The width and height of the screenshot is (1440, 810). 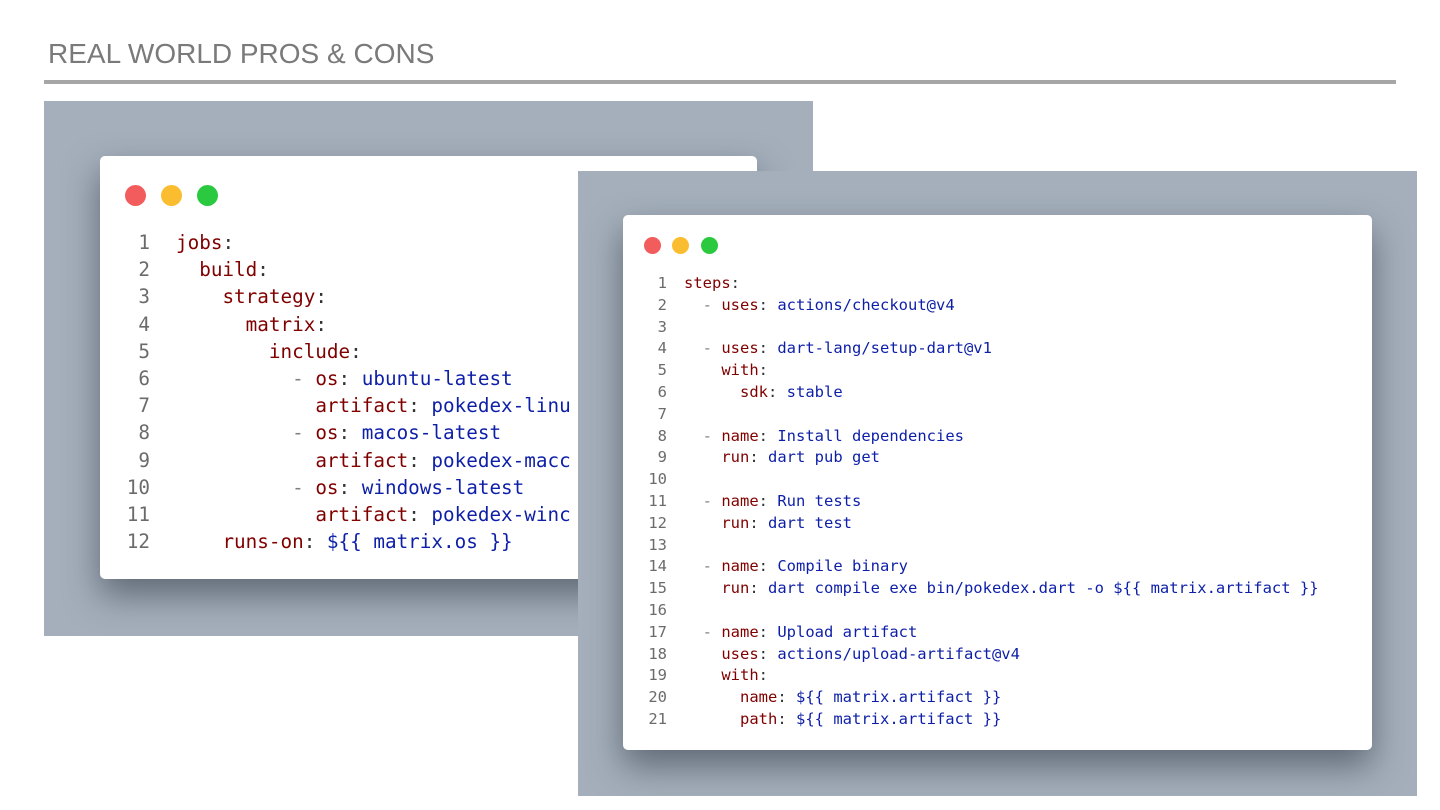 What do you see at coordinates (657, 653) in the screenshot?
I see `line-number: 18` at bounding box center [657, 653].